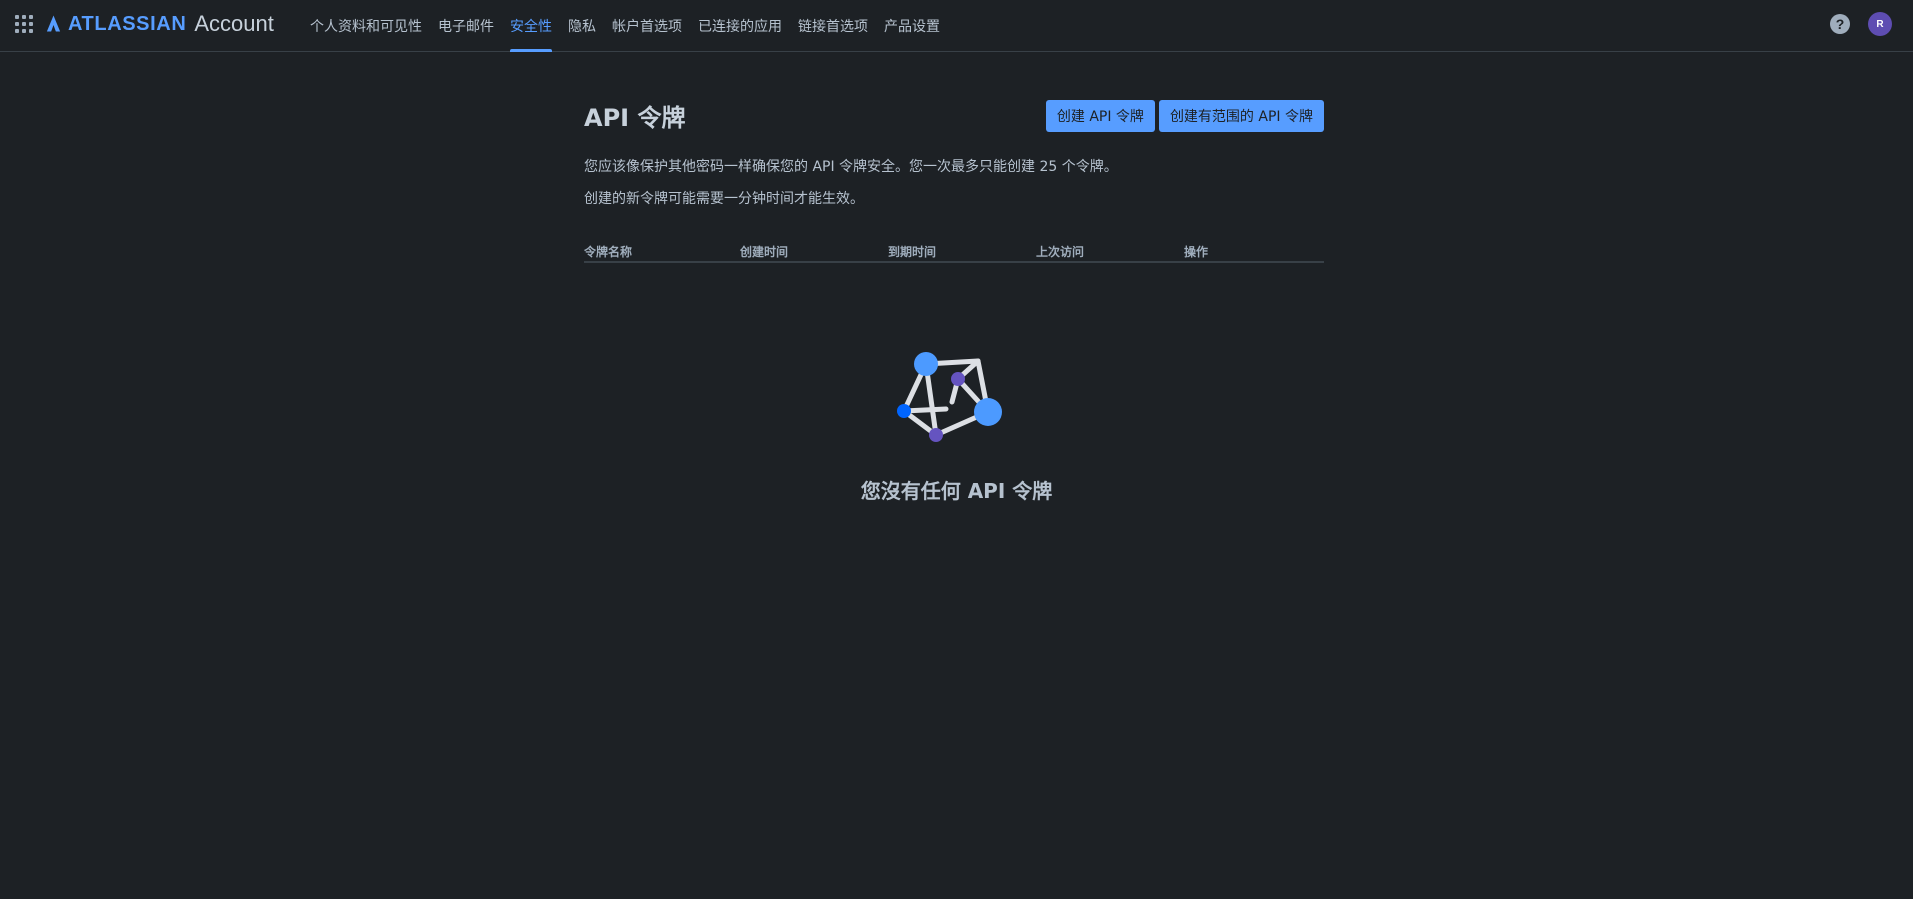 The width and height of the screenshot is (1913, 899). I want to click on page-title: API 令牌, so click(635, 118).